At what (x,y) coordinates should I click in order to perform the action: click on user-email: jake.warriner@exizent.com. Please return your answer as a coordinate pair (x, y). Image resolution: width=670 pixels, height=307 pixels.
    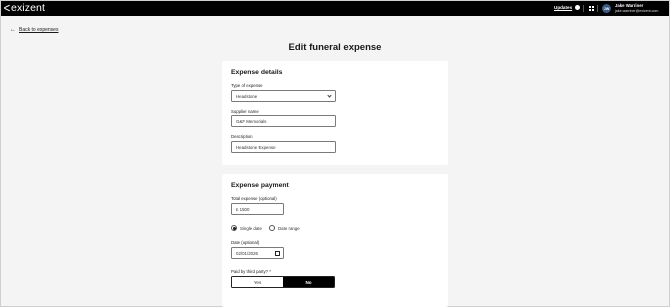
    Looking at the image, I should click on (637, 11).